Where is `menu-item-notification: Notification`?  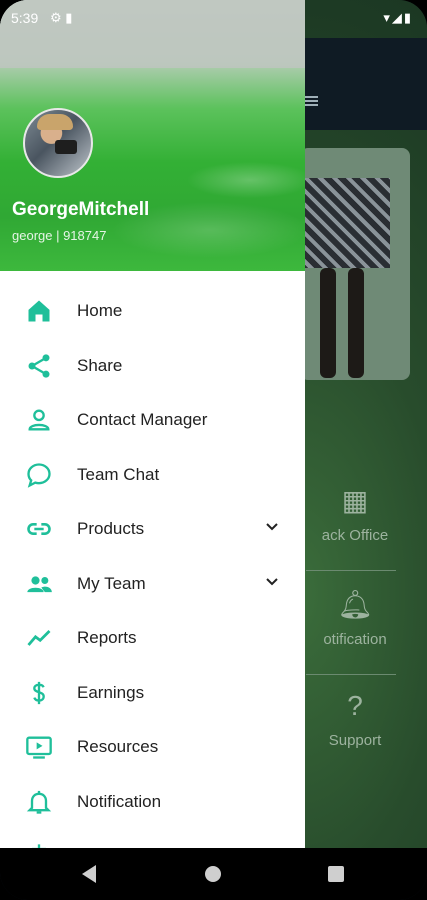 menu-item-notification: Notification is located at coordinates (152, 802).